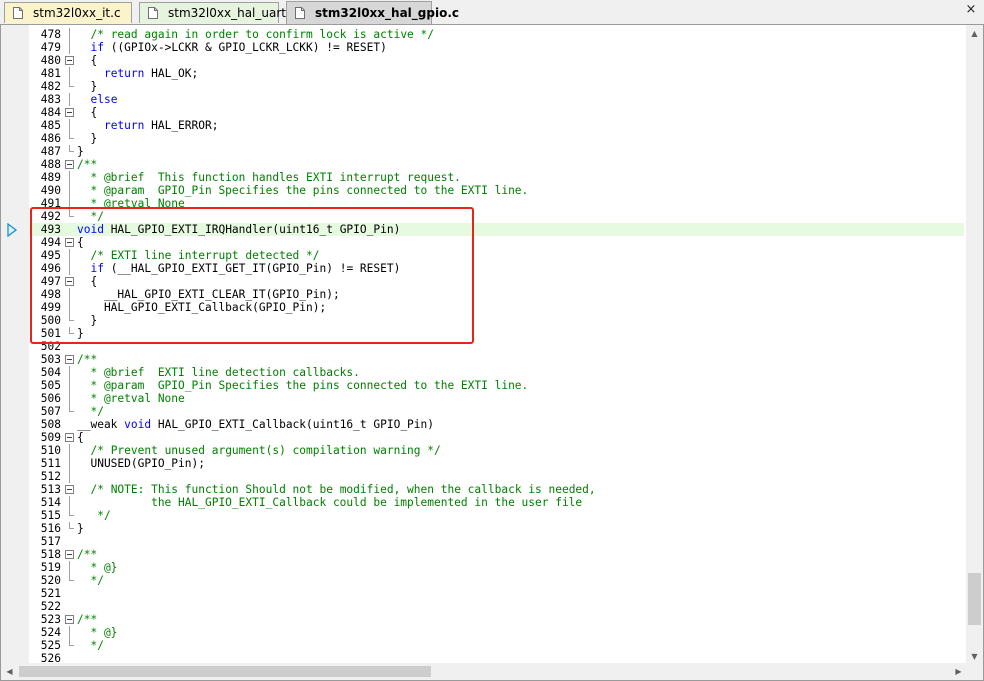 This screenshot has height=681, width=984. I want to click on horizontal-scroll-thumb, so click(225, 671).